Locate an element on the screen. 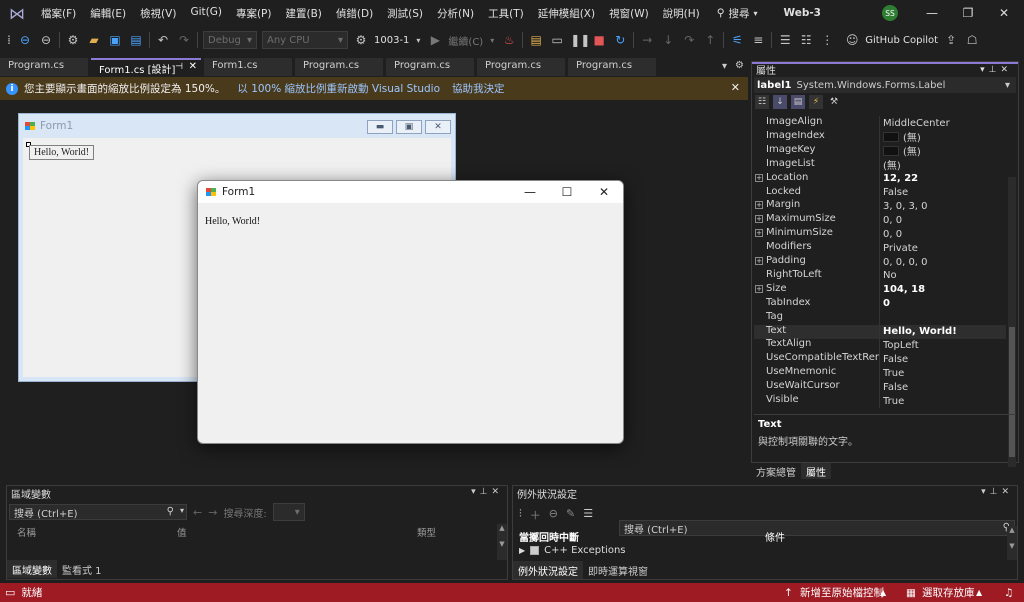  property-row: UseWaitCursor False is located at coordinates (880, 387).